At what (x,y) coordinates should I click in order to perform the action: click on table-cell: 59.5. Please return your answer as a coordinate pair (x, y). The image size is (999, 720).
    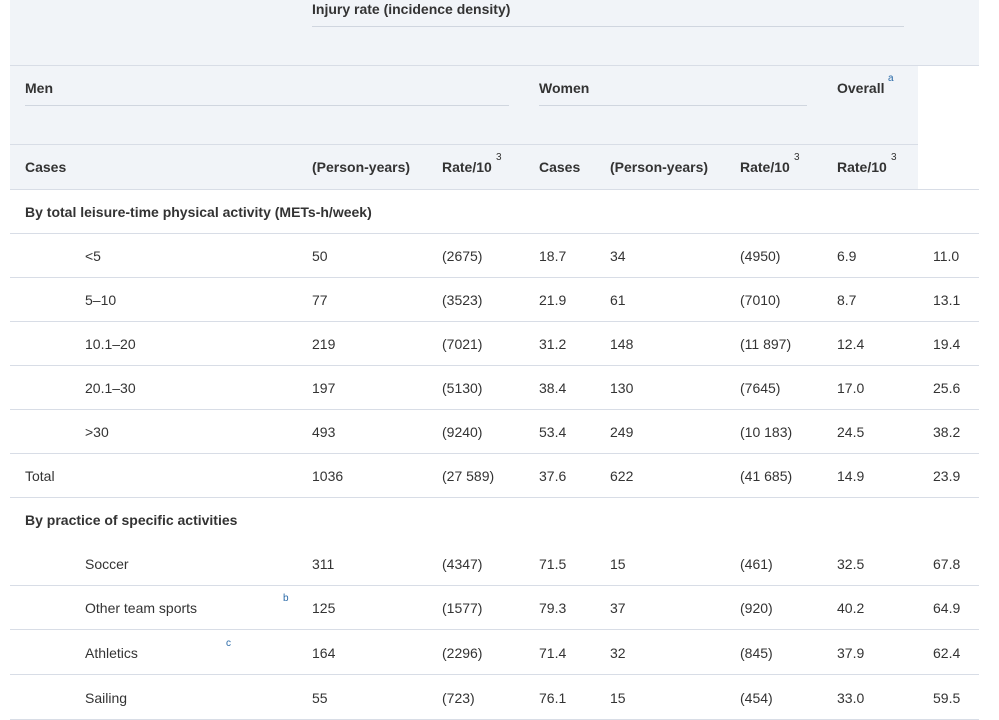
    Looking at the image, I should click on (947, 698).